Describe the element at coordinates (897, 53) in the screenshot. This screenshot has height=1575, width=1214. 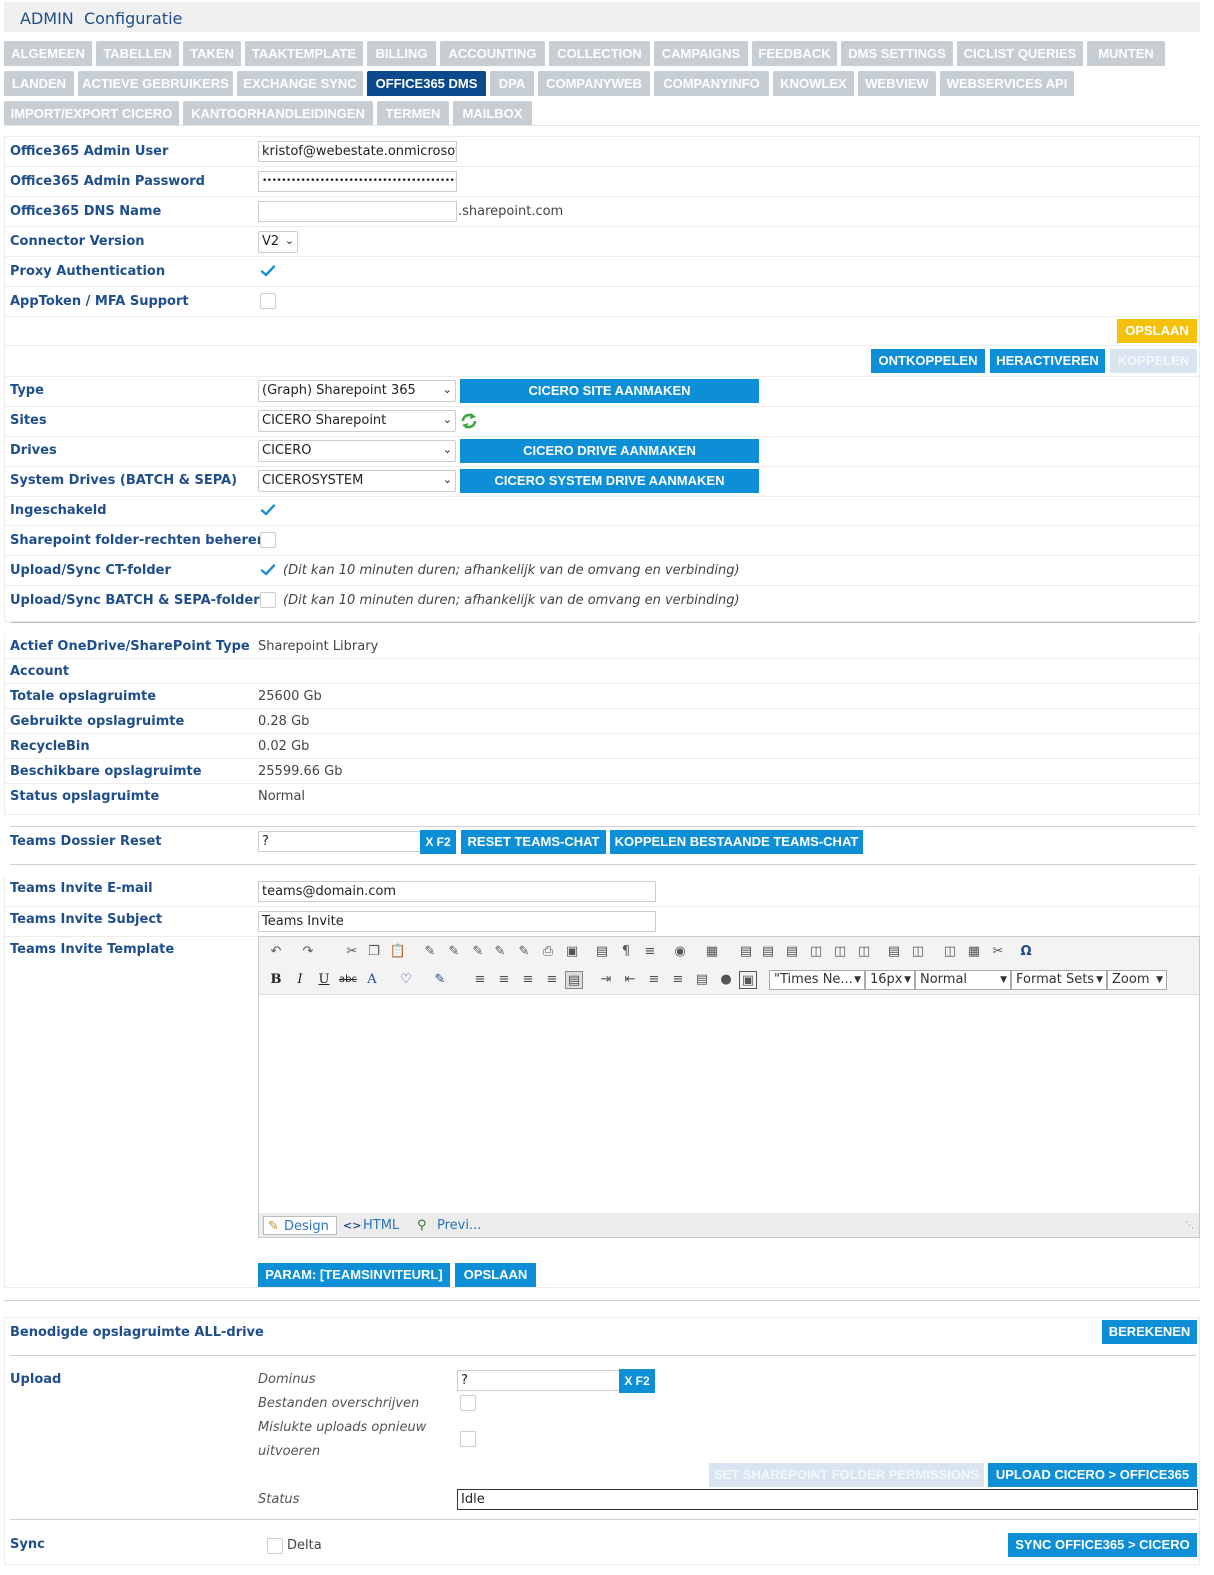
I see `tab-dms-settings: DMS SETTINGS` at that location.